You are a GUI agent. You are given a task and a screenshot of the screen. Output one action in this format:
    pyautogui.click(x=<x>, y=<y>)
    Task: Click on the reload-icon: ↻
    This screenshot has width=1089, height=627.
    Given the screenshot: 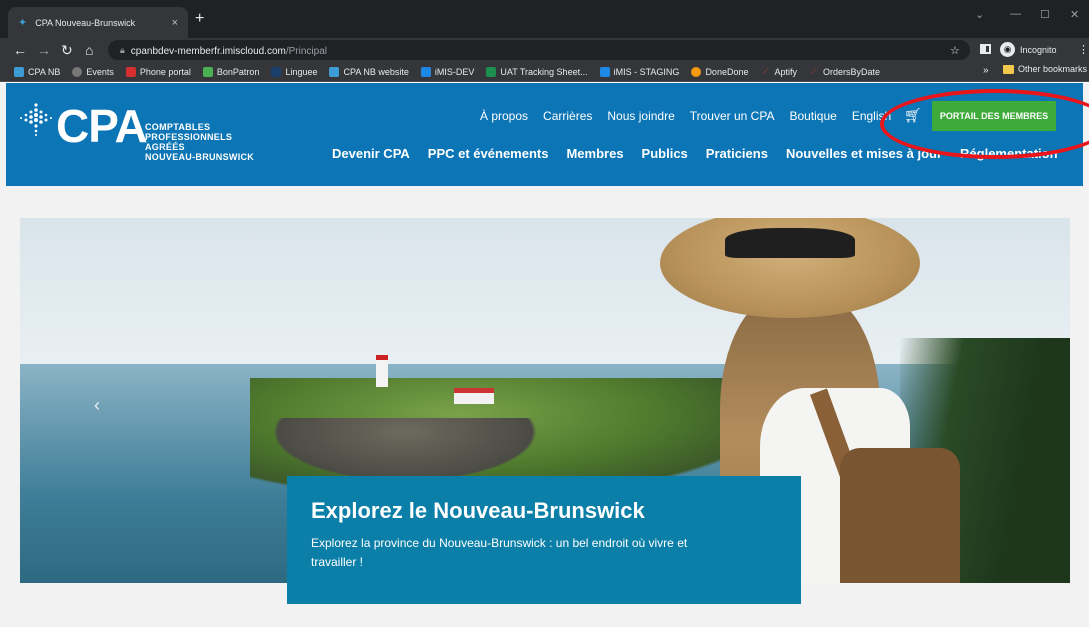 What is the action you would take?
    pyautogui.click(x=67, y=50)
    